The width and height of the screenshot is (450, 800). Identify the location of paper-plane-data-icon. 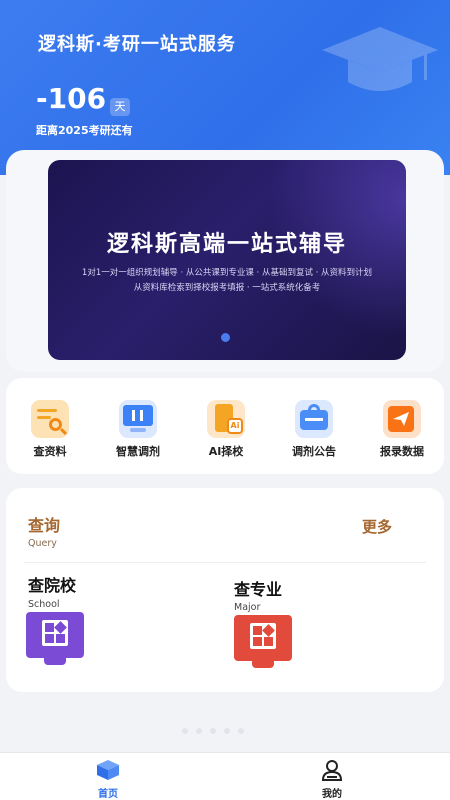
(402, 419).